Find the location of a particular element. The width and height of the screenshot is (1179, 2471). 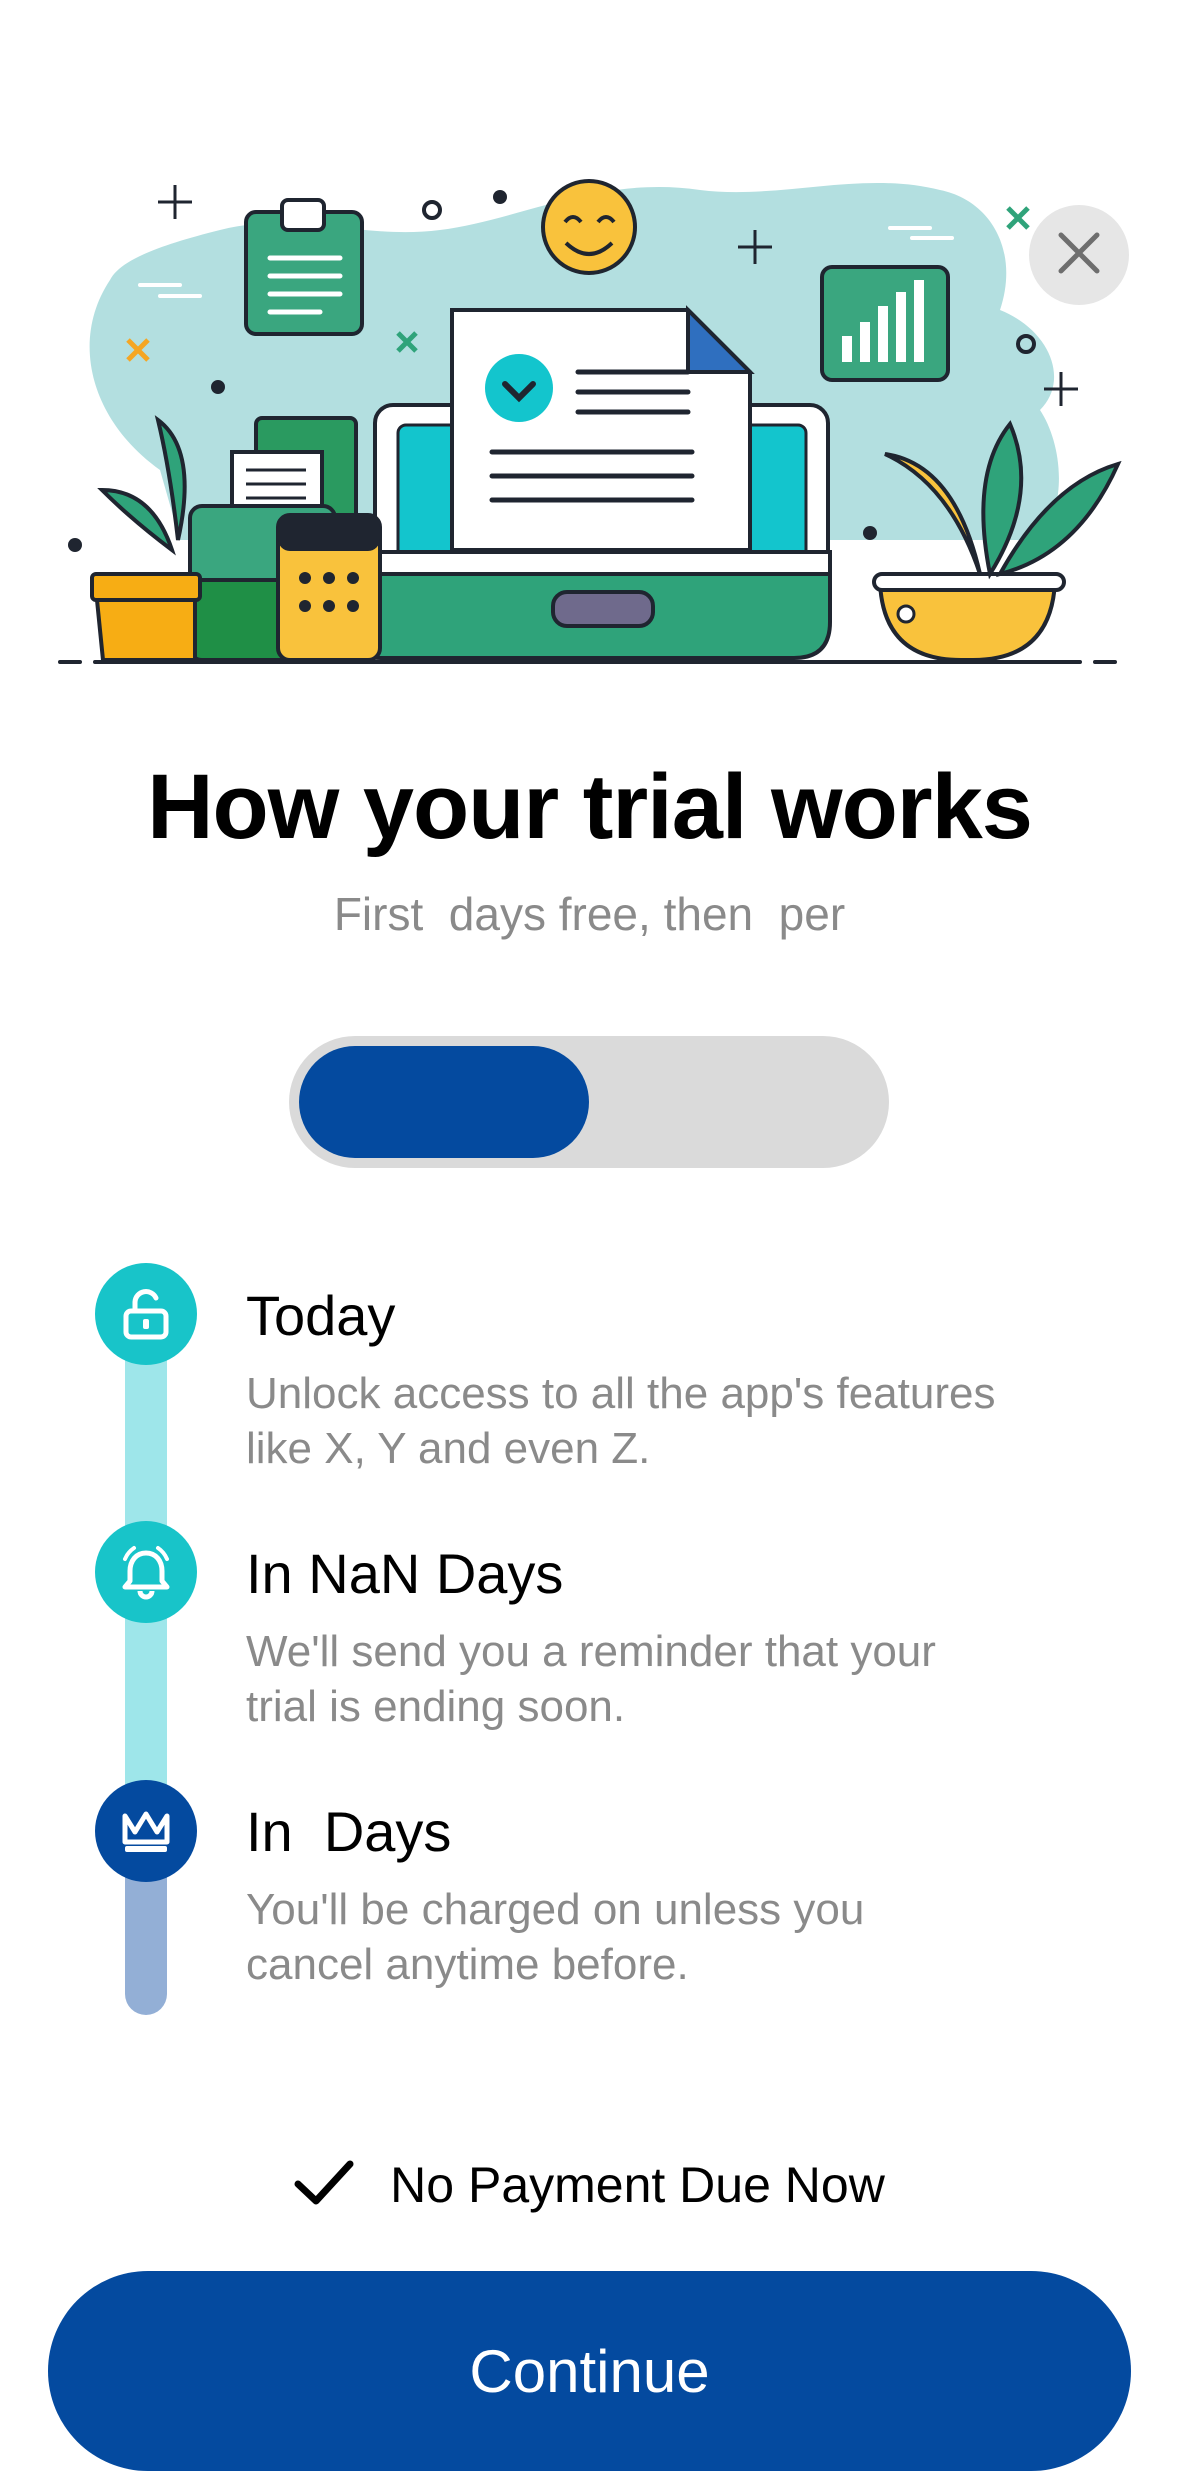

step-title: In NaN Days is located at coordinates (405, 1573).